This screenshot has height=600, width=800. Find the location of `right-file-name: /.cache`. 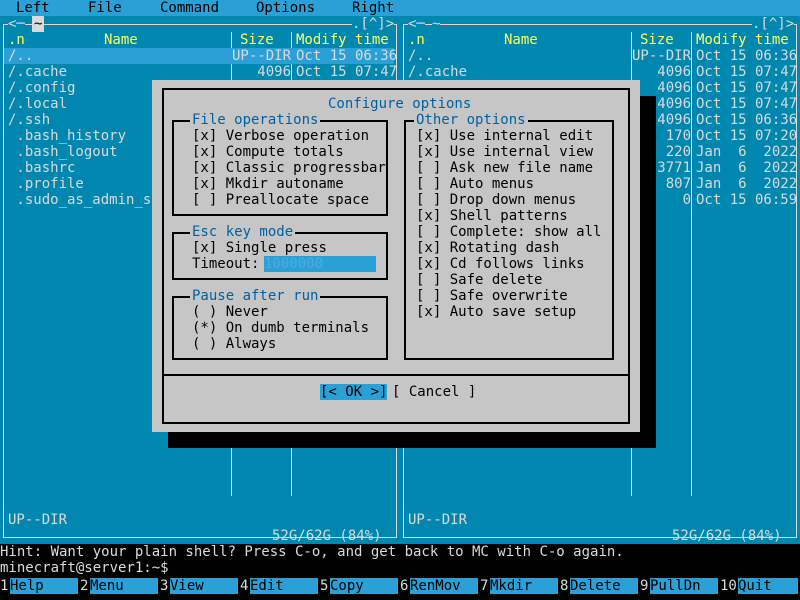

right-file-name: /.cache is located at coordinates (438, 72).